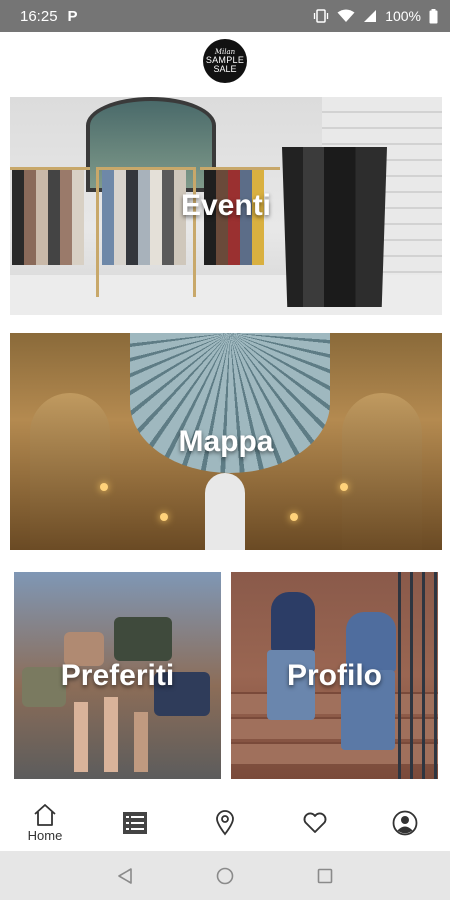  I want to click on battery-percent: 100%, so click(403, 16).